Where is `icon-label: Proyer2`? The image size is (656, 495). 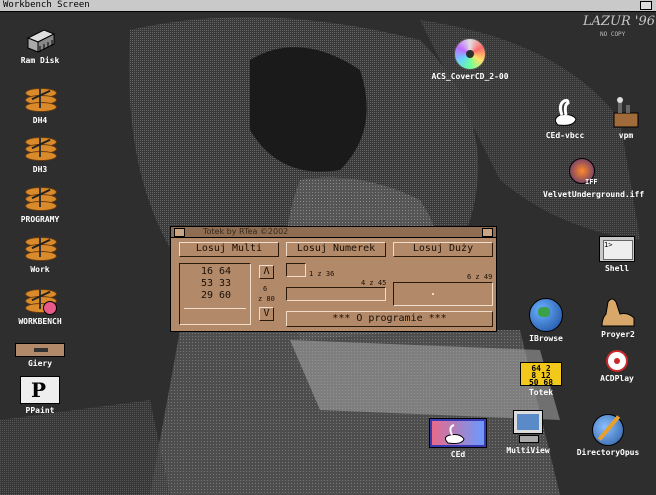
icon-label: Proyer2 is located at coordinates (618, 334).